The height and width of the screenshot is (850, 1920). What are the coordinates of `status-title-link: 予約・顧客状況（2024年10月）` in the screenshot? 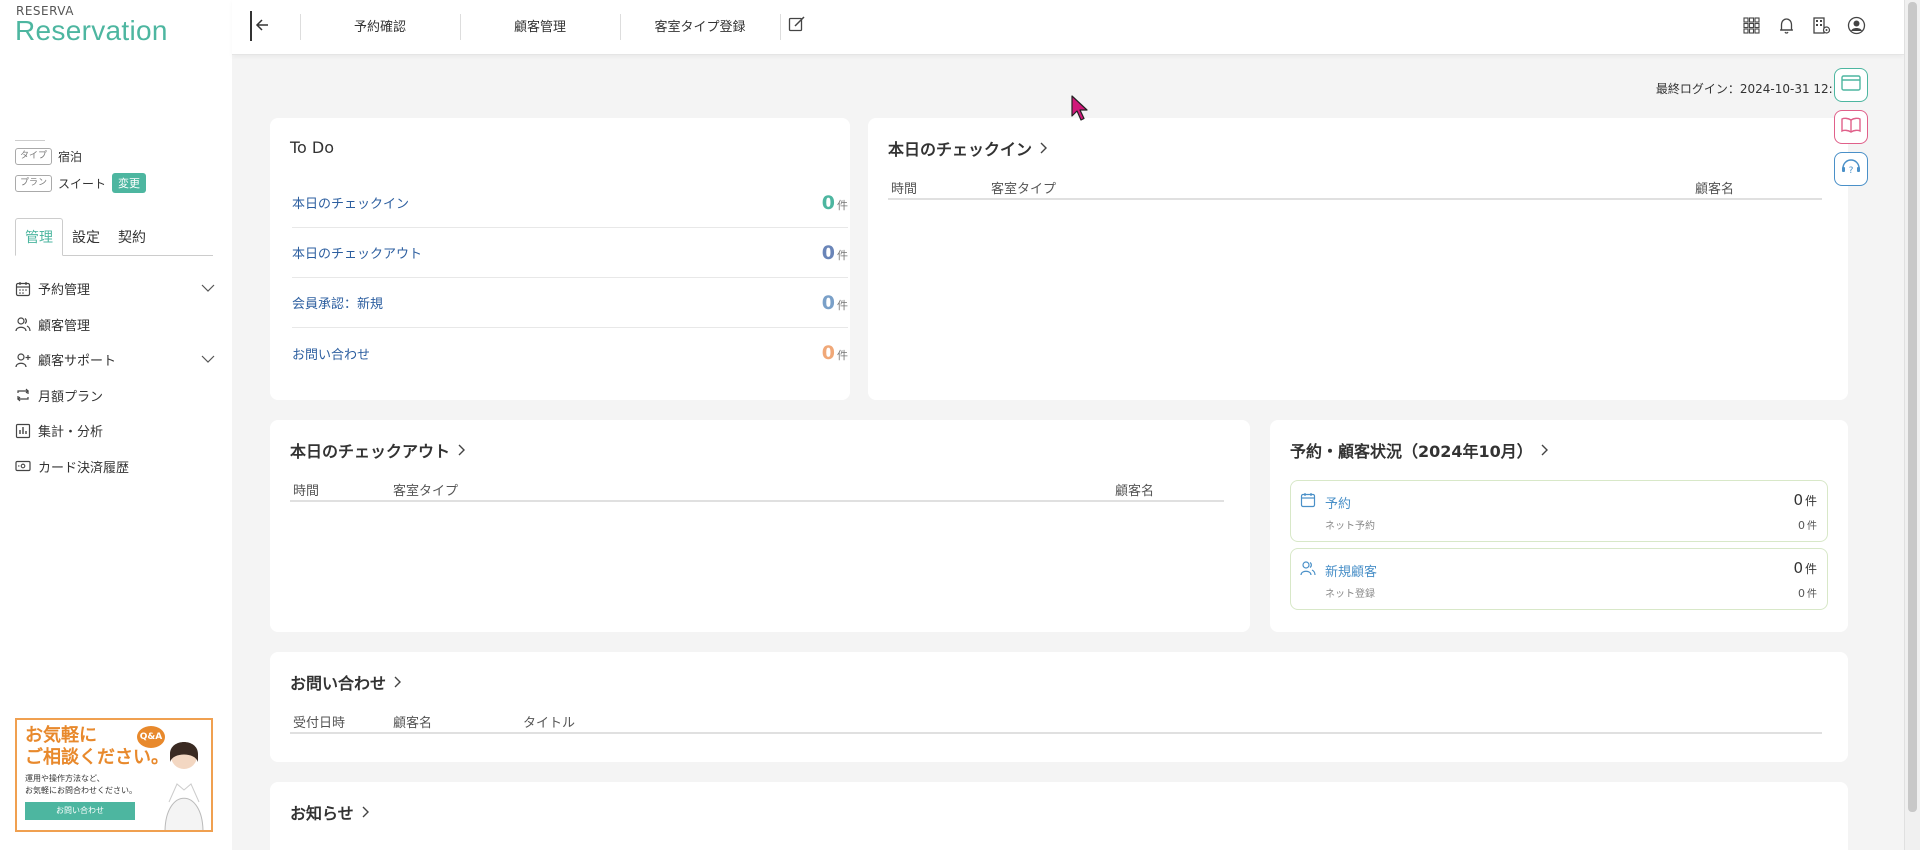 It's located at (1419, 450).